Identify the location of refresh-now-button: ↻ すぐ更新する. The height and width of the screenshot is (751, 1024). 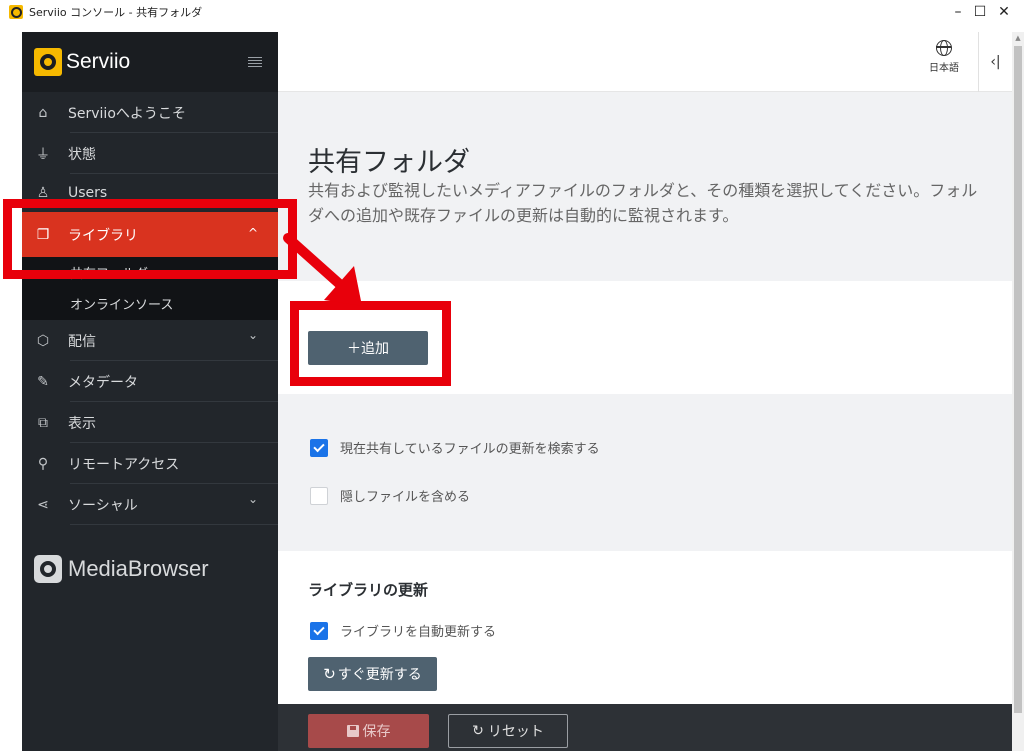
(372, 674).